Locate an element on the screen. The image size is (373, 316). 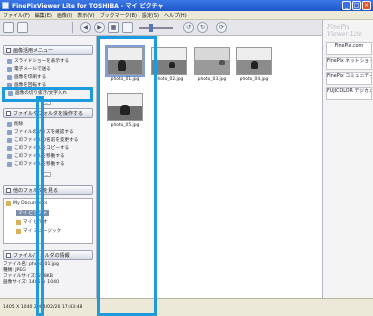
layout-toggle-button is located at coordinates (8, 27).